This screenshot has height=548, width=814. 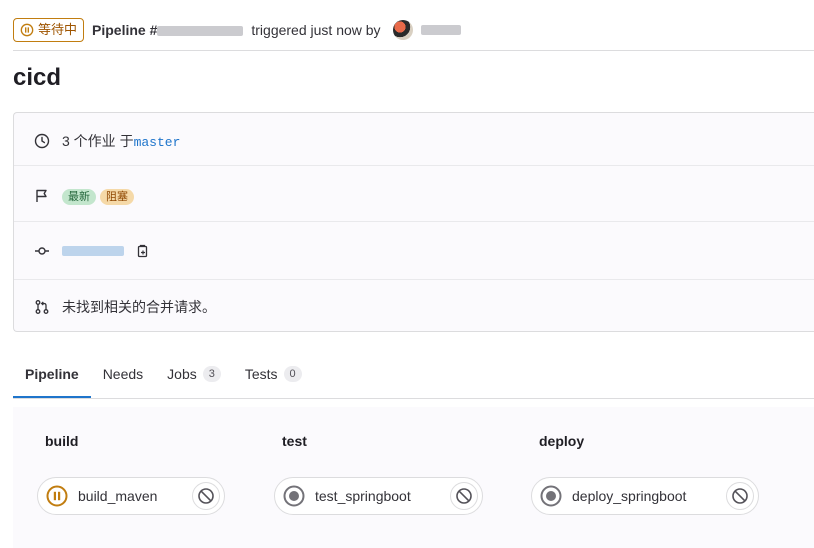 What do you see at coordinates (142, 251) in the screenshot?
I see `copy-icon` at bounding box center [142, 251].